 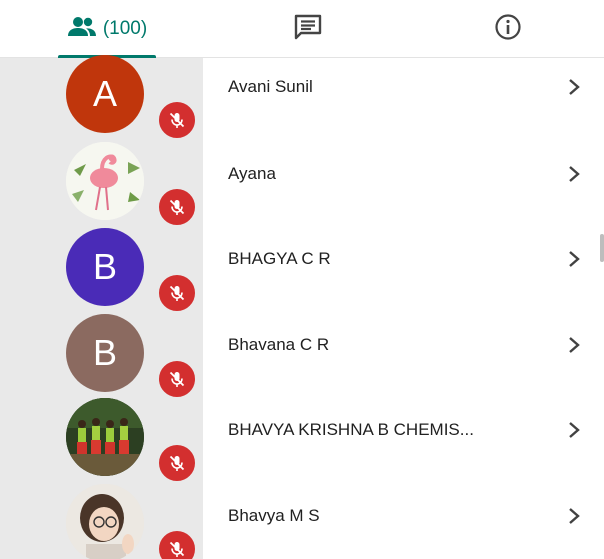 I want to click on participant-row: Bhavya M S, so click(x=302, y=521).